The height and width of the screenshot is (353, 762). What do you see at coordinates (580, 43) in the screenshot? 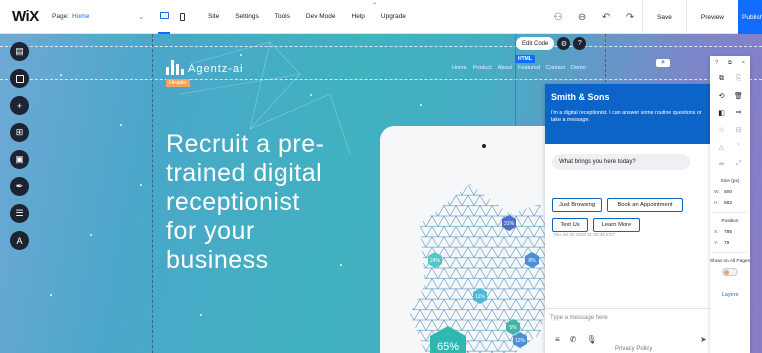
I see `help-icon: ?` at bounding box center [580, 43].